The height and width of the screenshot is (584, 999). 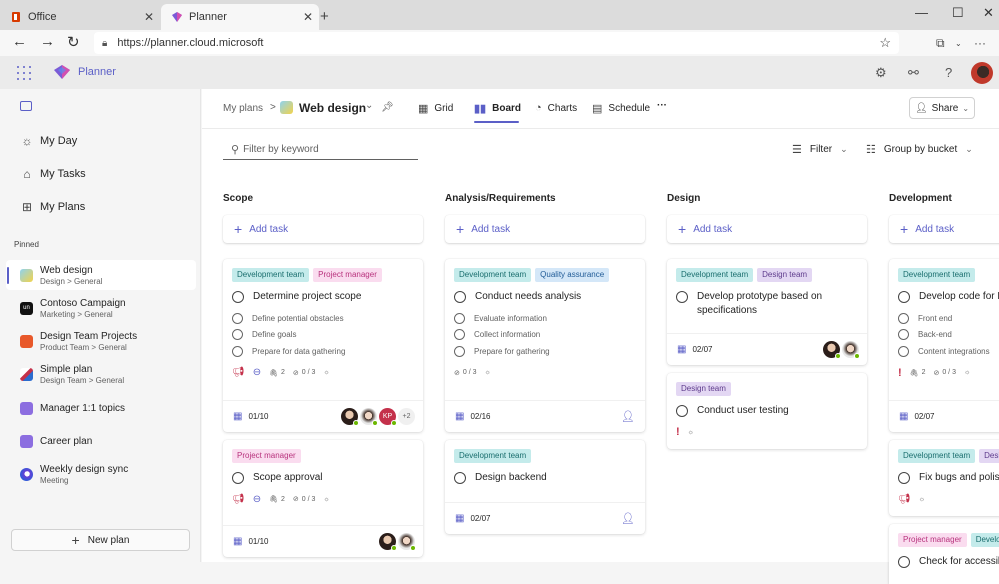 I want to click on url-field: 🔒︎ https://planner.cloud.microsoft ☆, so click(x=496, y=43).